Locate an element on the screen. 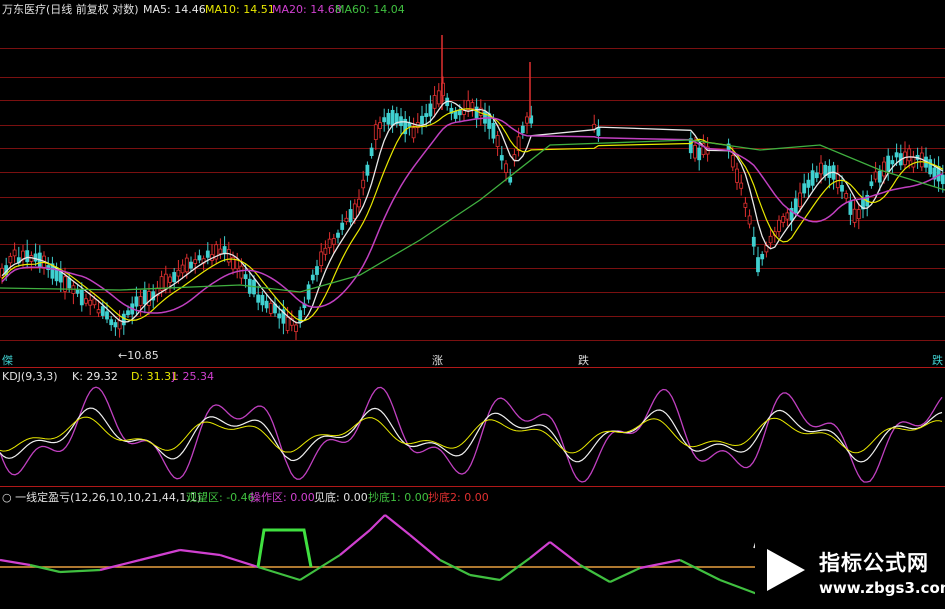 Image resolution: width=945 pixels, height=609 pixels. marker-1: 傑 is located at coordinates (7, 360).